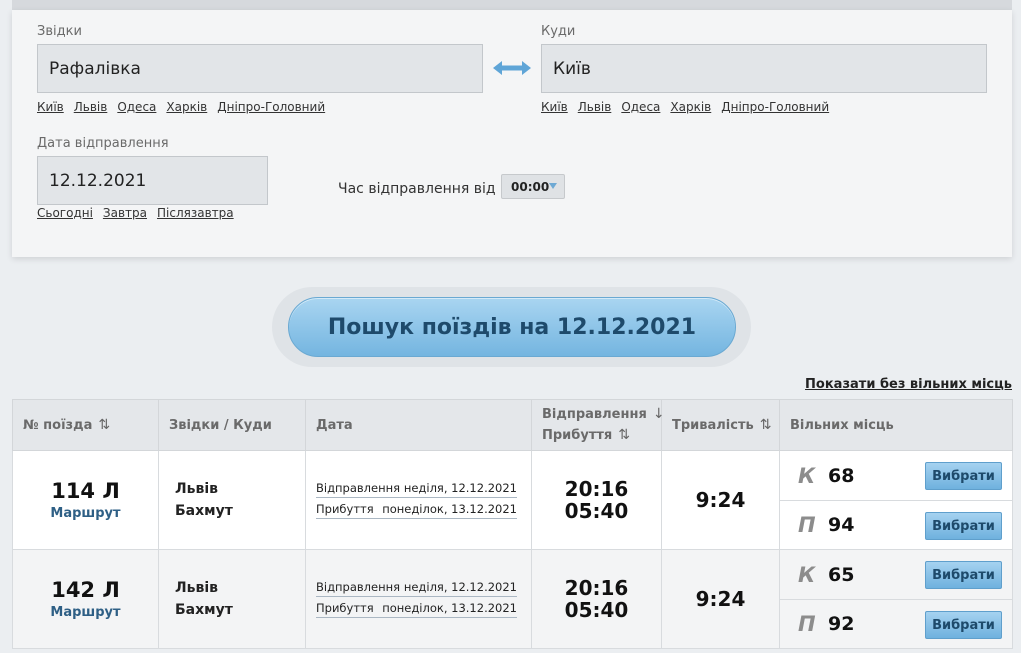 The image size is (1021, 653). I want to click on quick-date-links: Сьогодні Завтра Післязавтра, so click(135, 213).